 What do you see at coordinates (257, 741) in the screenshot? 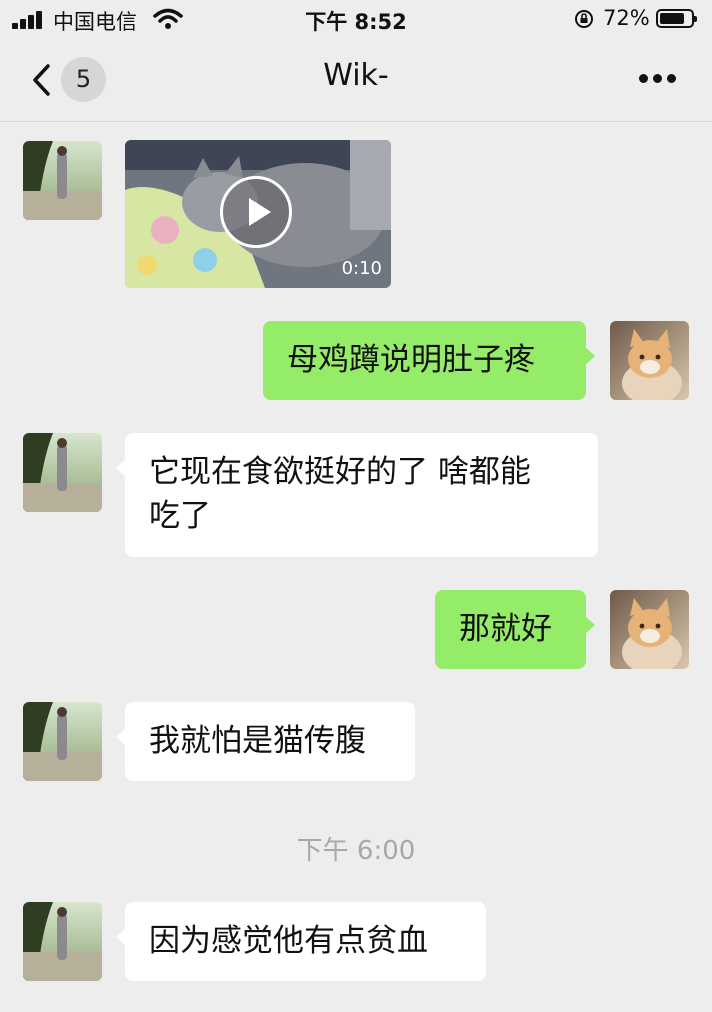
I see `message-text: 我就怕是猫传腹` at bounding box center [257, 741].